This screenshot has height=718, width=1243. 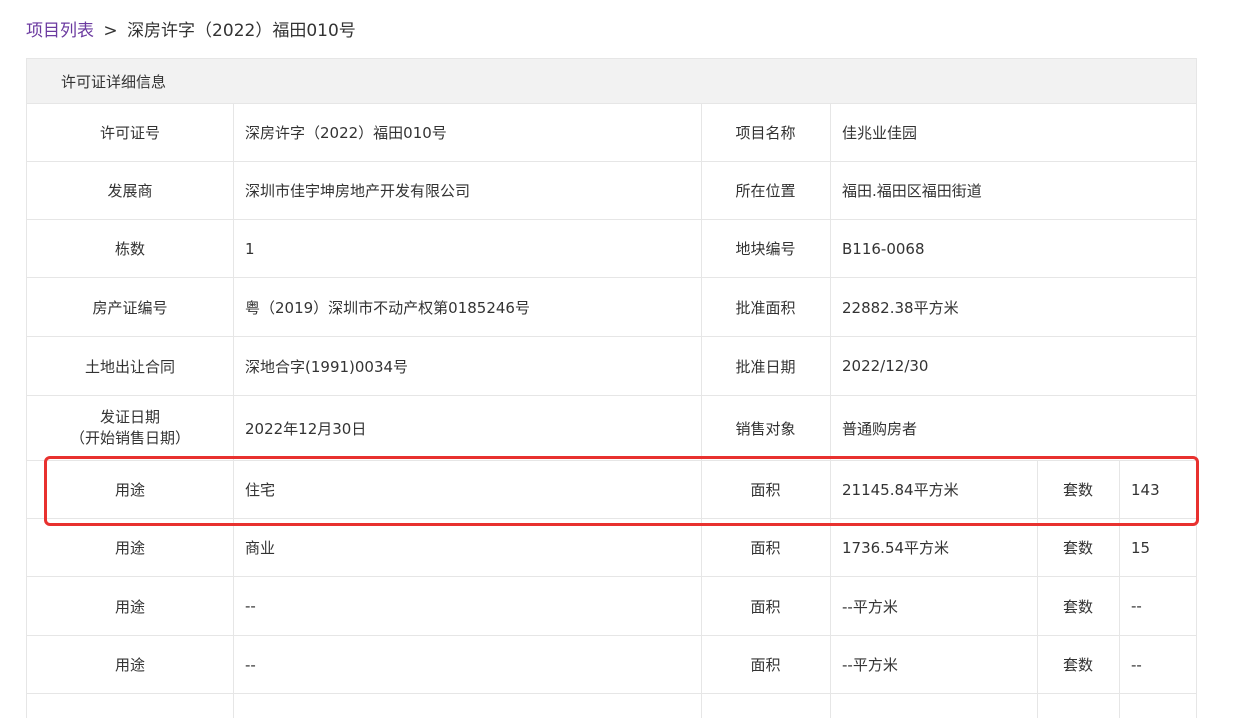 I want to click on value-sales-target: 普通购房者, so click(x=880, y=428).